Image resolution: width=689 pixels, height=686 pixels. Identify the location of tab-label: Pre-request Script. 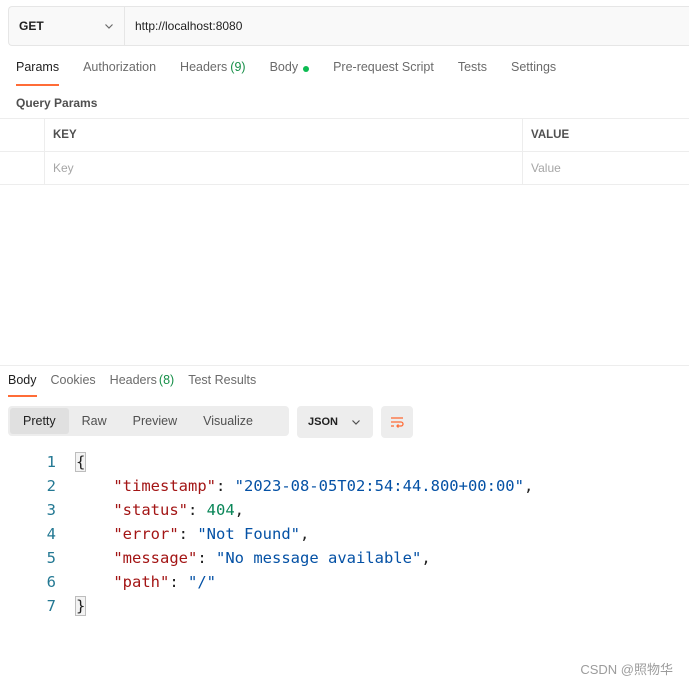
(383, 67).